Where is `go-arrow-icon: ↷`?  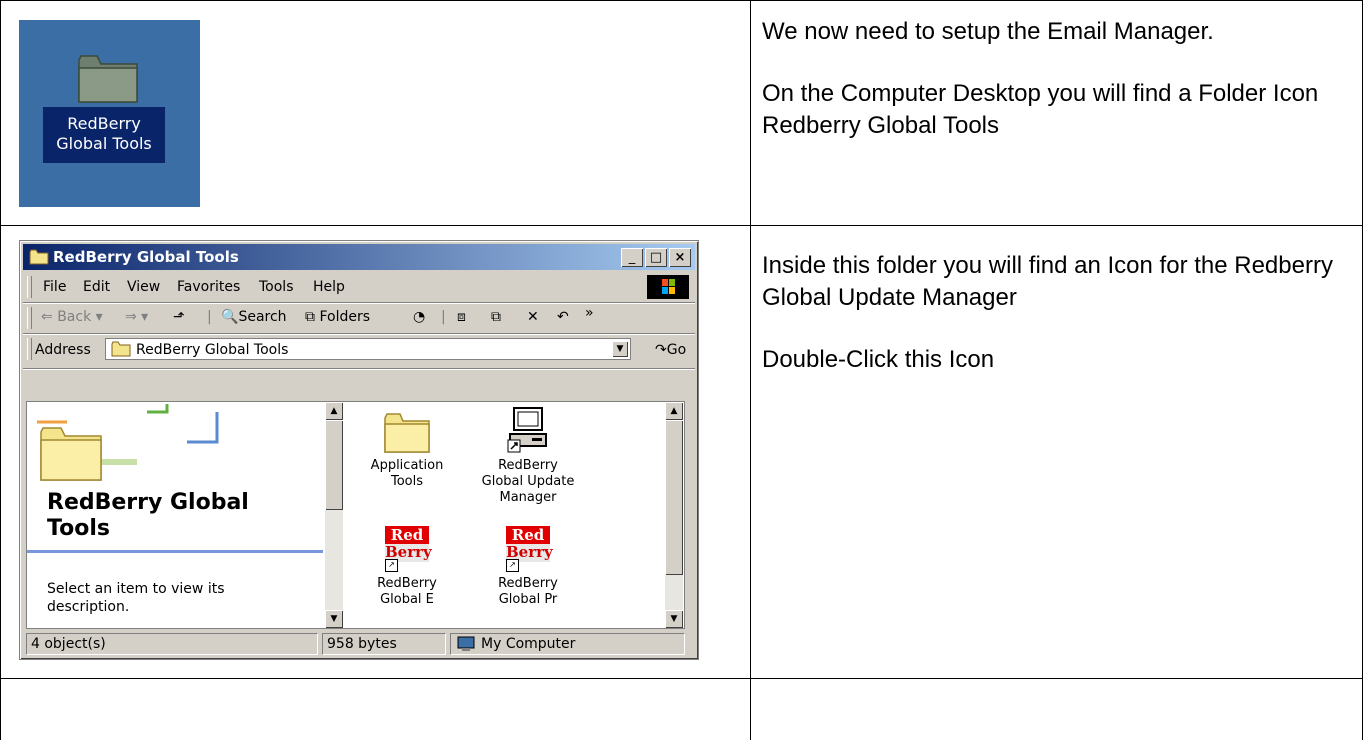 go-arrow-icon: ↷ is located at coordinates (661, 350).